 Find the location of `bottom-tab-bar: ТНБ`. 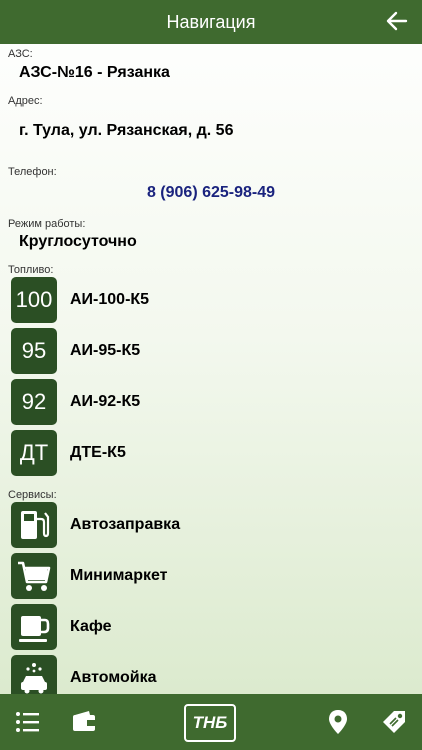

bottom-tab-bar: ТНБ is located at coordinates (211, 722).